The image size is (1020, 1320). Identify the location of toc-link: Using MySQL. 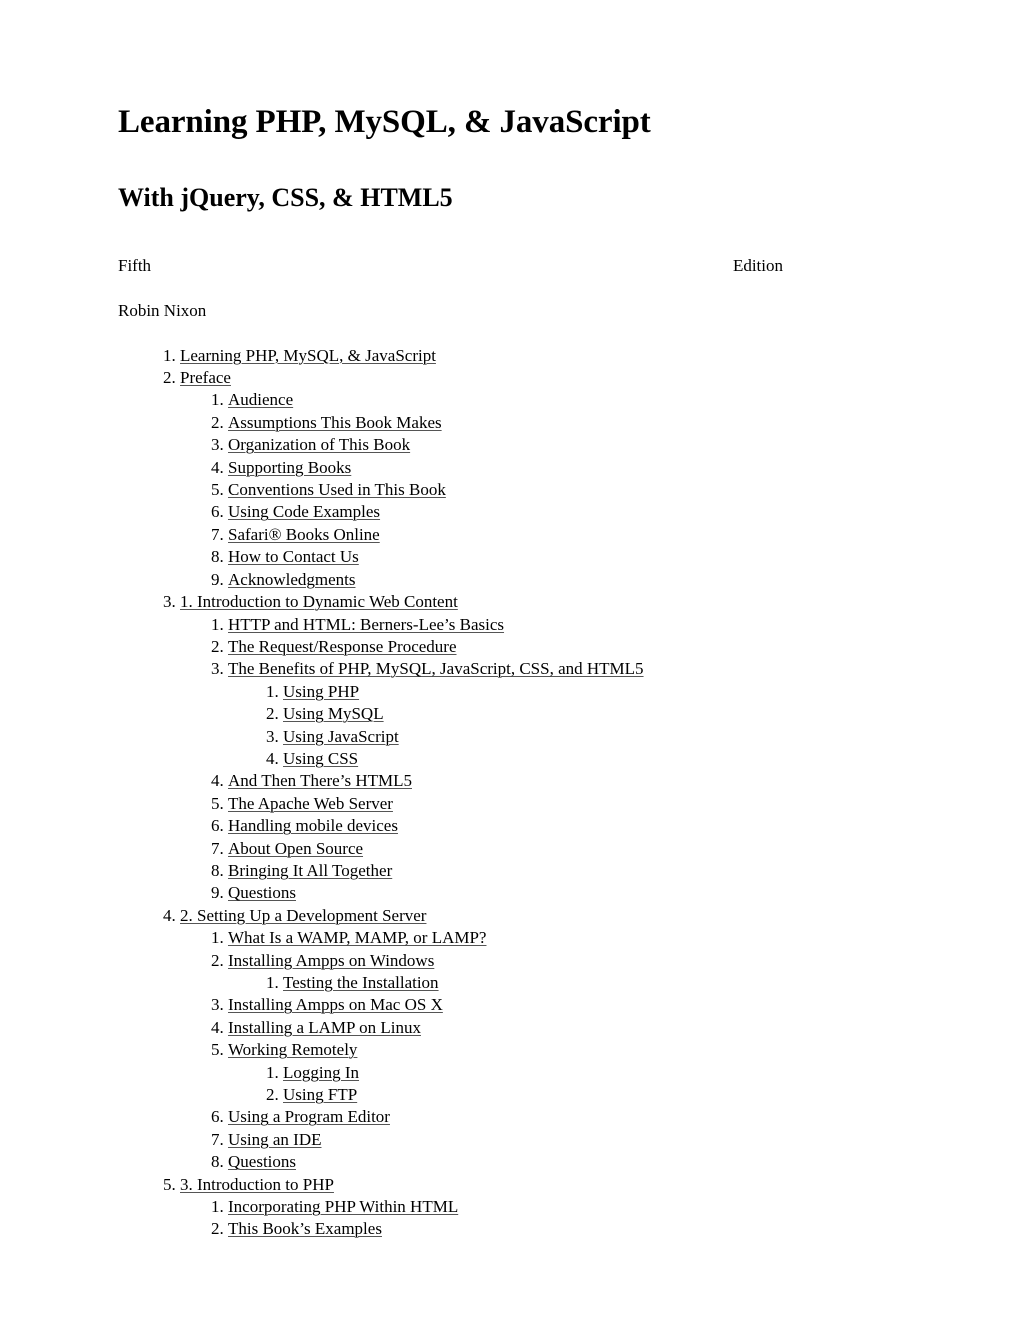
(333, 713).